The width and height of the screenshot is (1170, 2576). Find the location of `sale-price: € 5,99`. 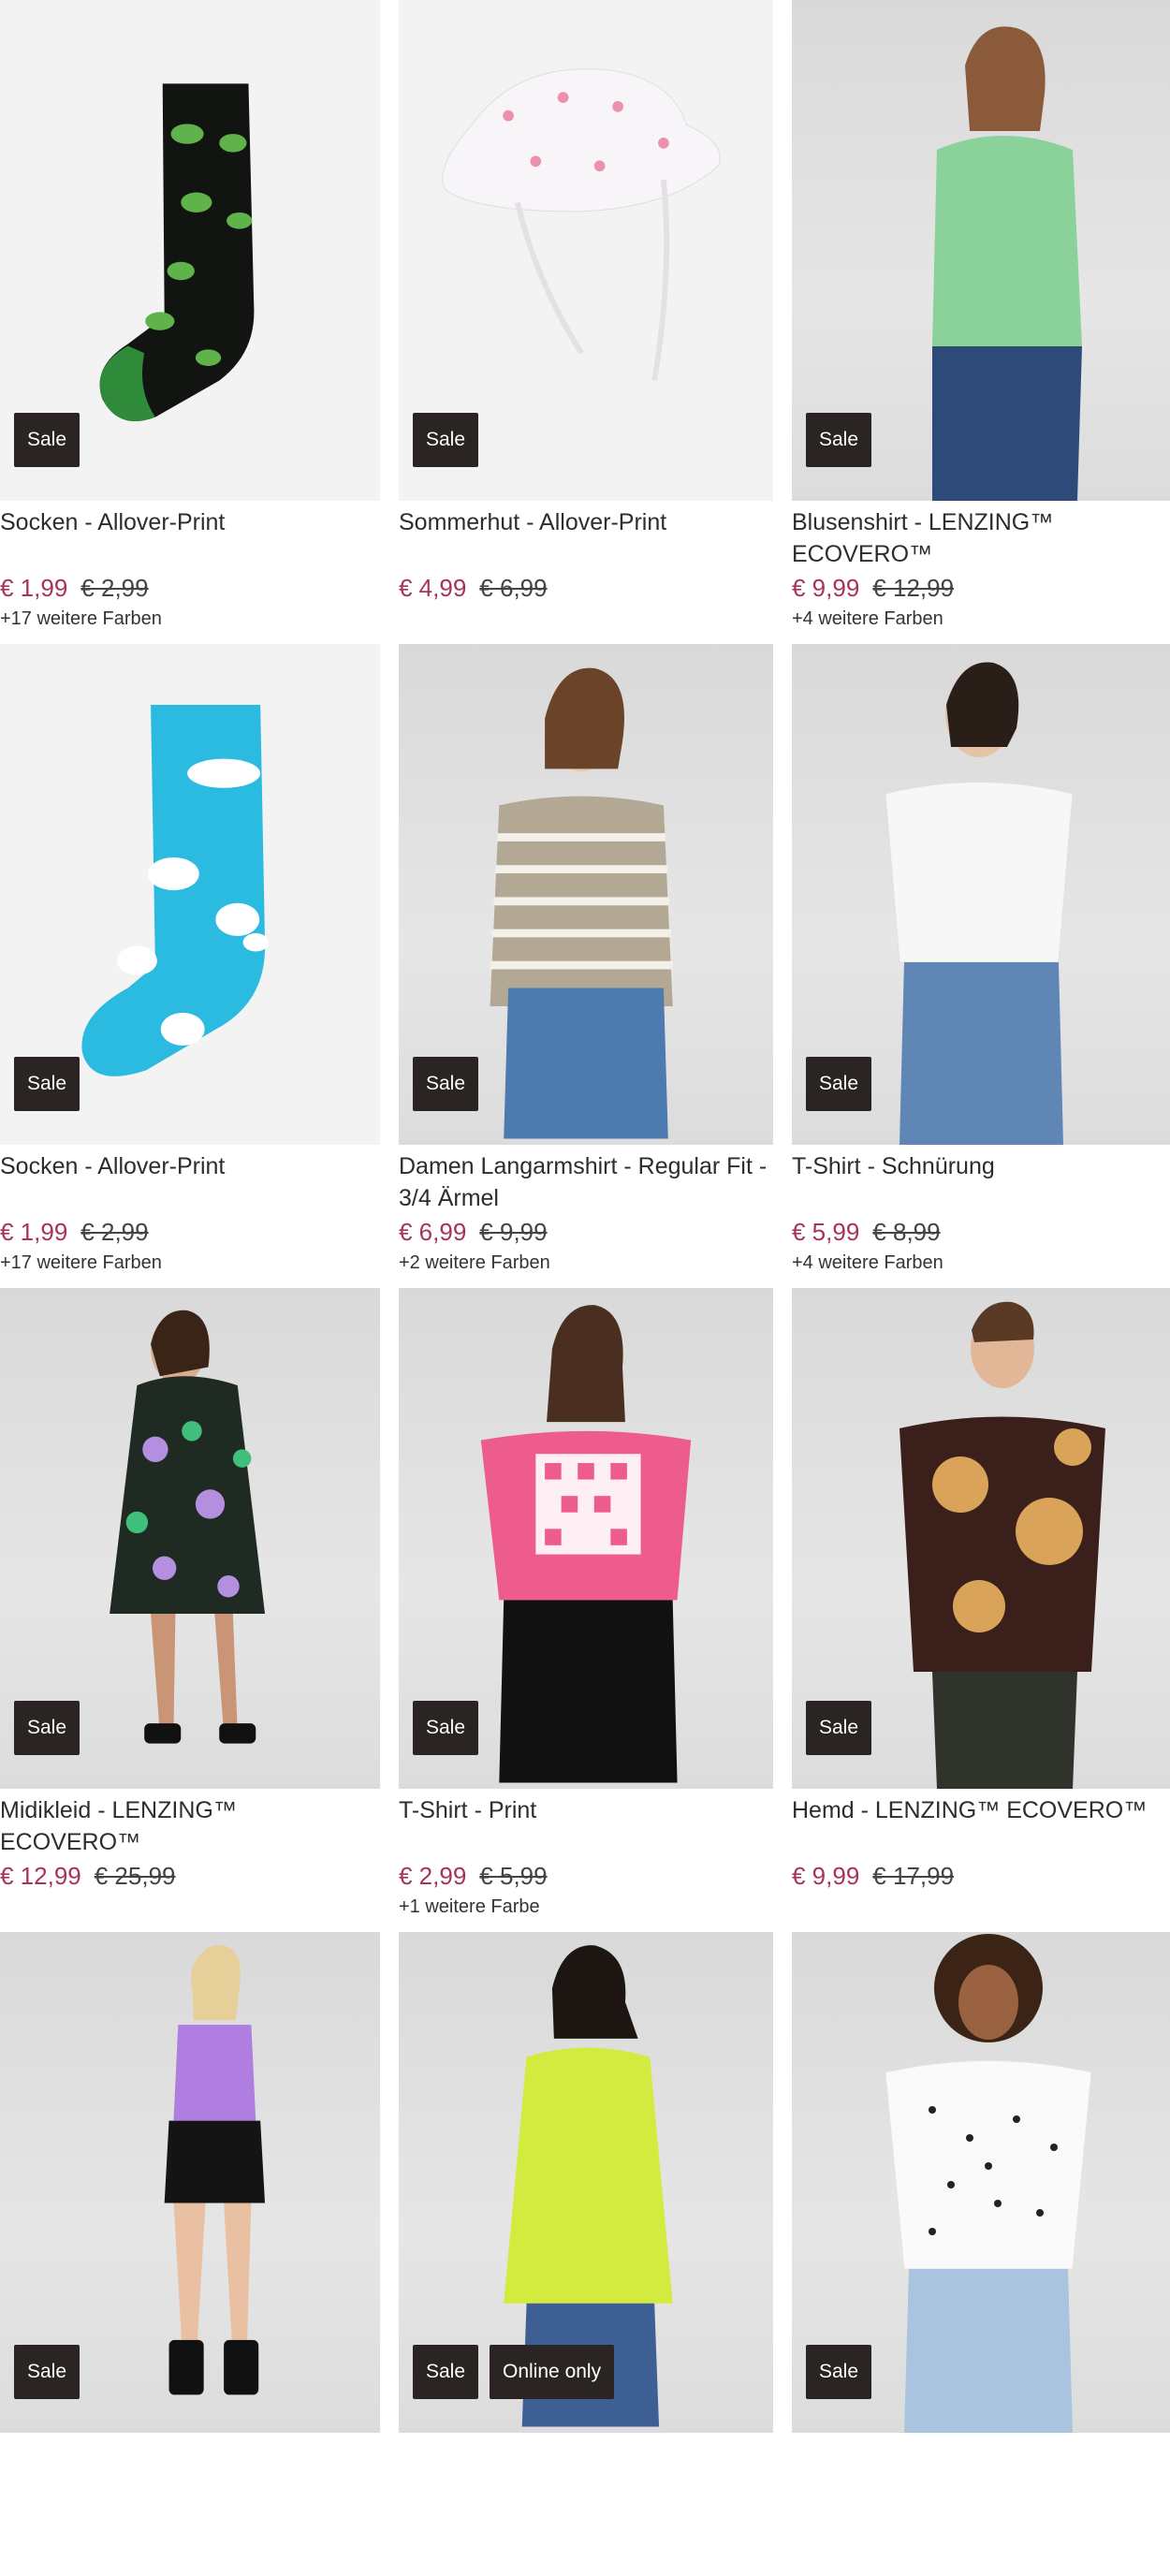

sale-price: € 5,99 is located at coordinates (826, 1232).